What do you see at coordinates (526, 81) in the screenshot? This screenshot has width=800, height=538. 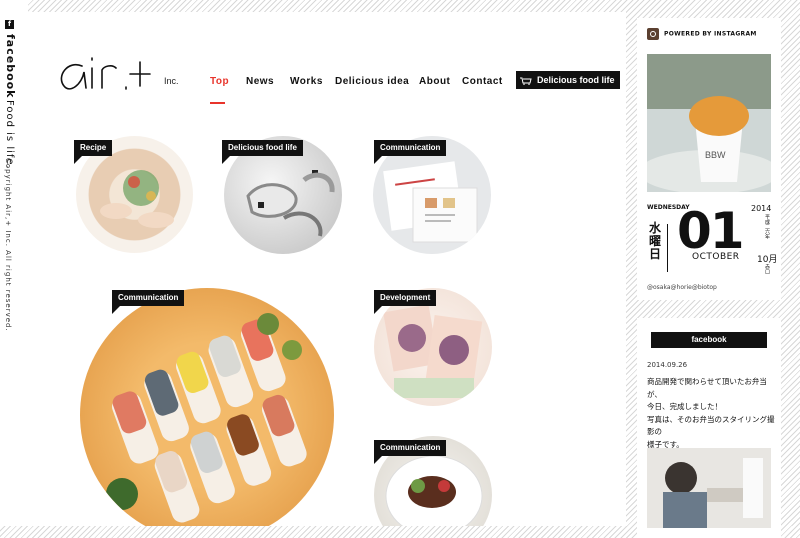 I see `cart-icon` at bounding box center [526, 81].